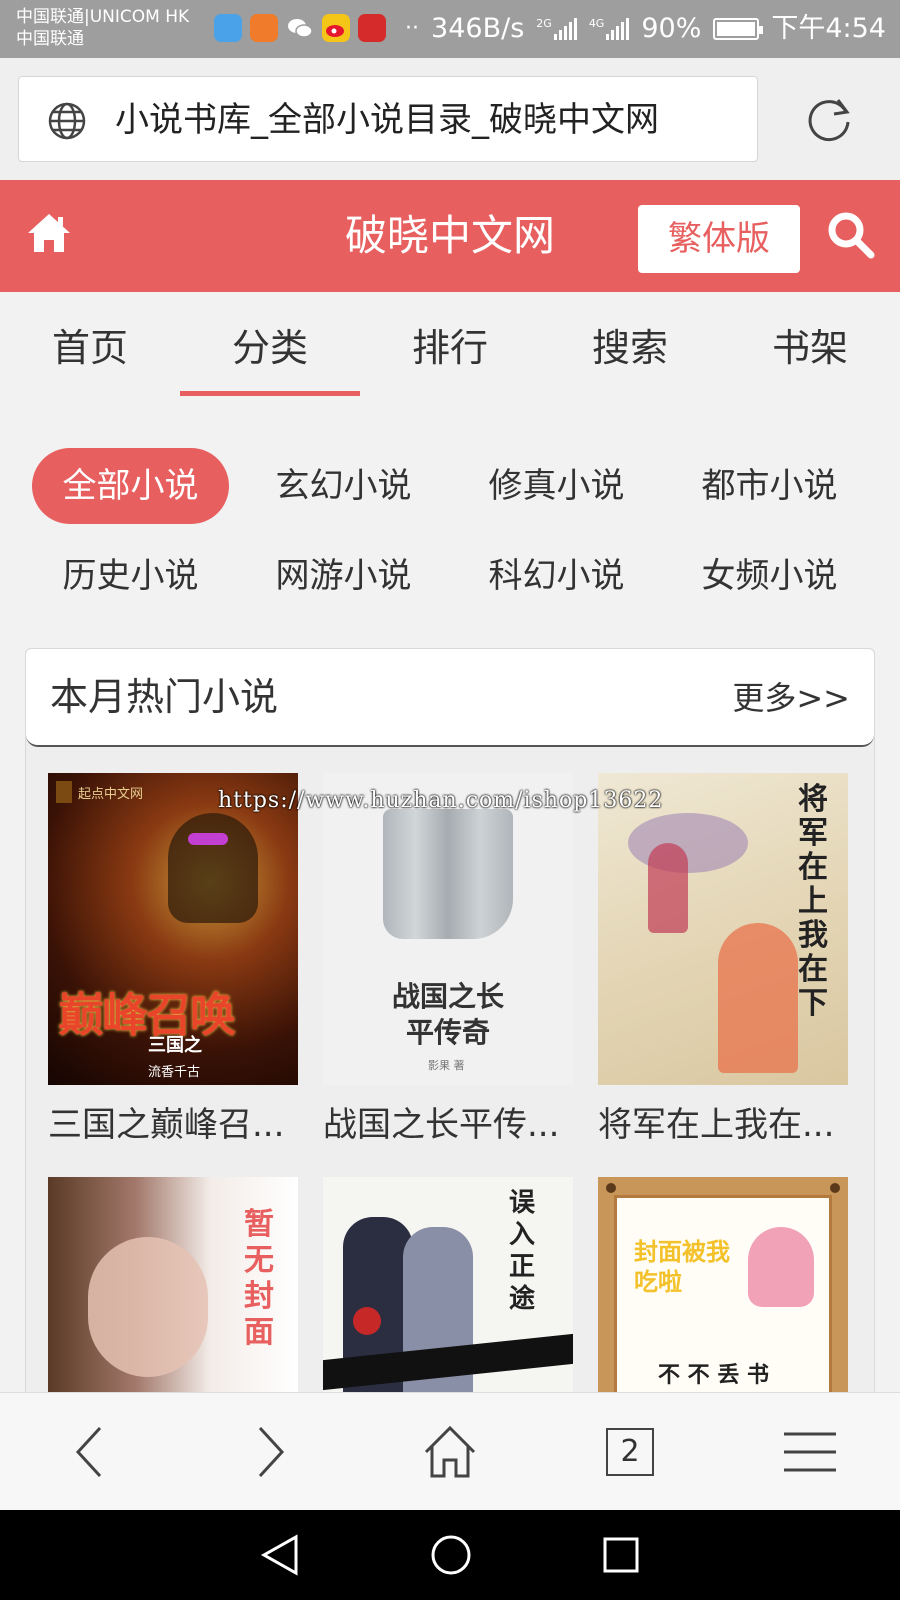 Image resolution: width=900 pixels, height=1600 pixels. What do you see at coordinates (478, 28) in the screenshot?
I see `network-speed: 346B/s` at bounding box center [478, 28].